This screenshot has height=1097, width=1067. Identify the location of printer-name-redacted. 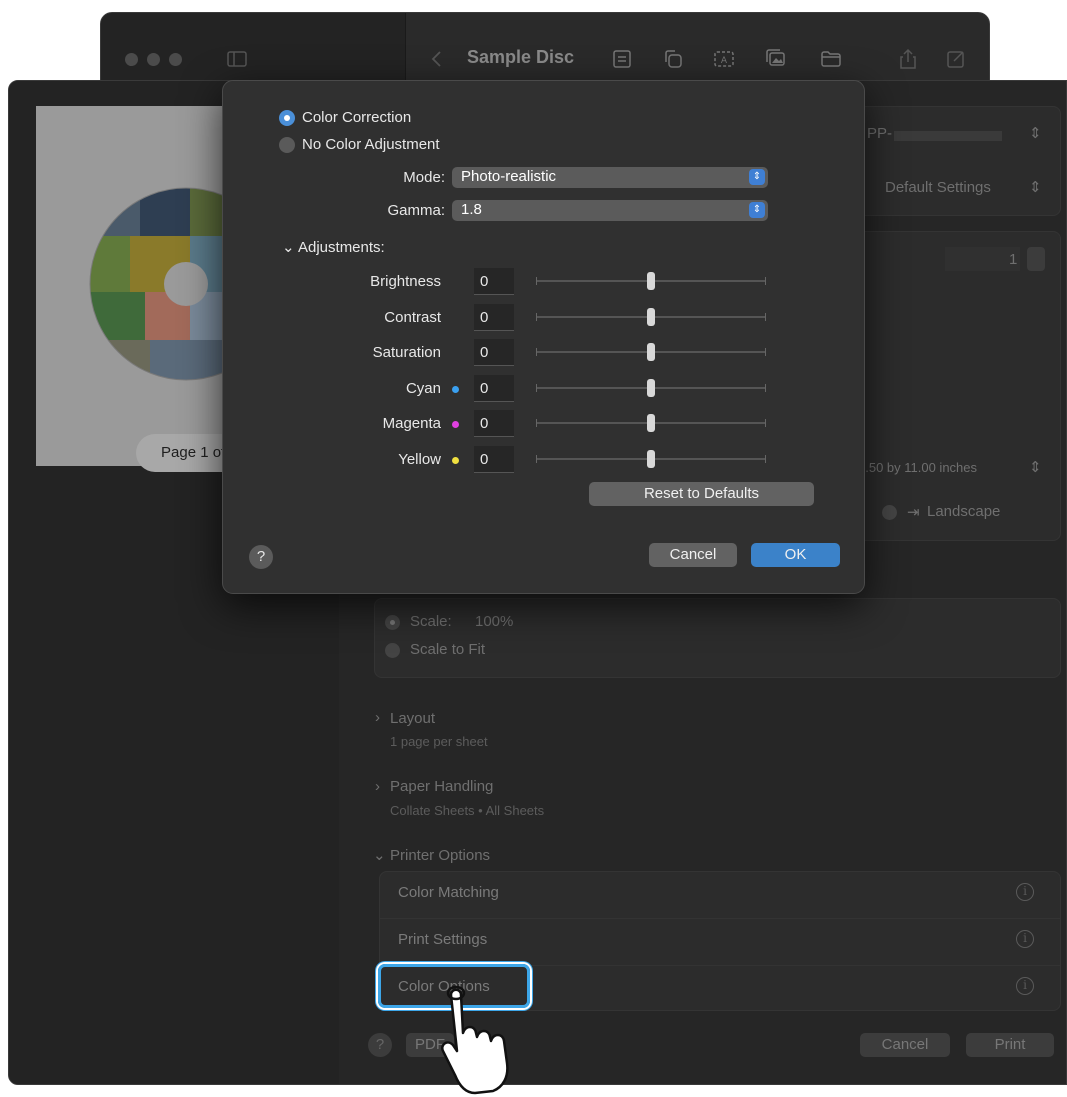
(948, 136).